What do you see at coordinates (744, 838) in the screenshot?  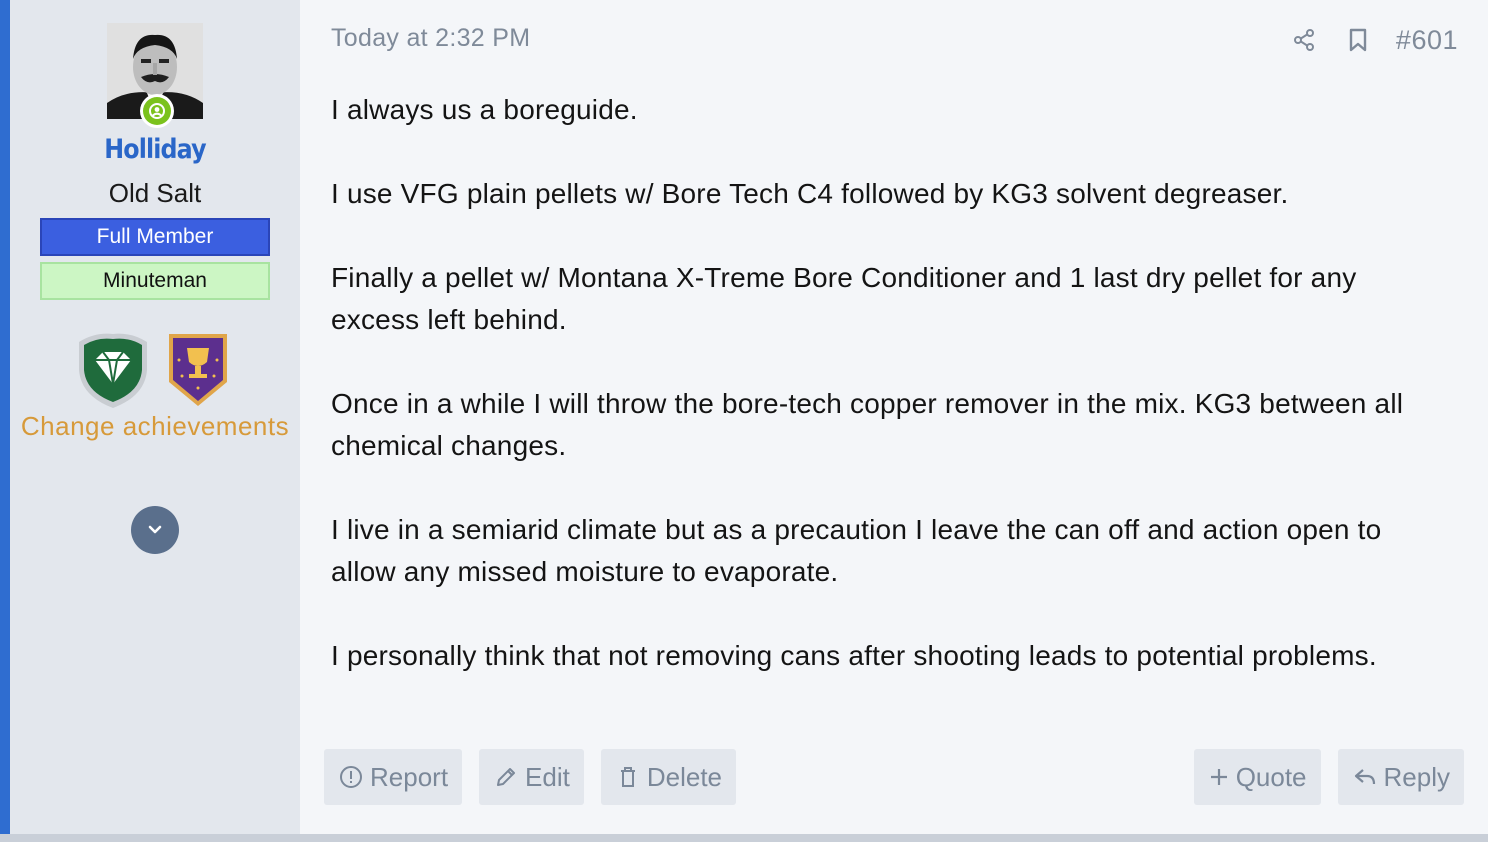 I see `bottom-divider` at bounding box center [744, 838].